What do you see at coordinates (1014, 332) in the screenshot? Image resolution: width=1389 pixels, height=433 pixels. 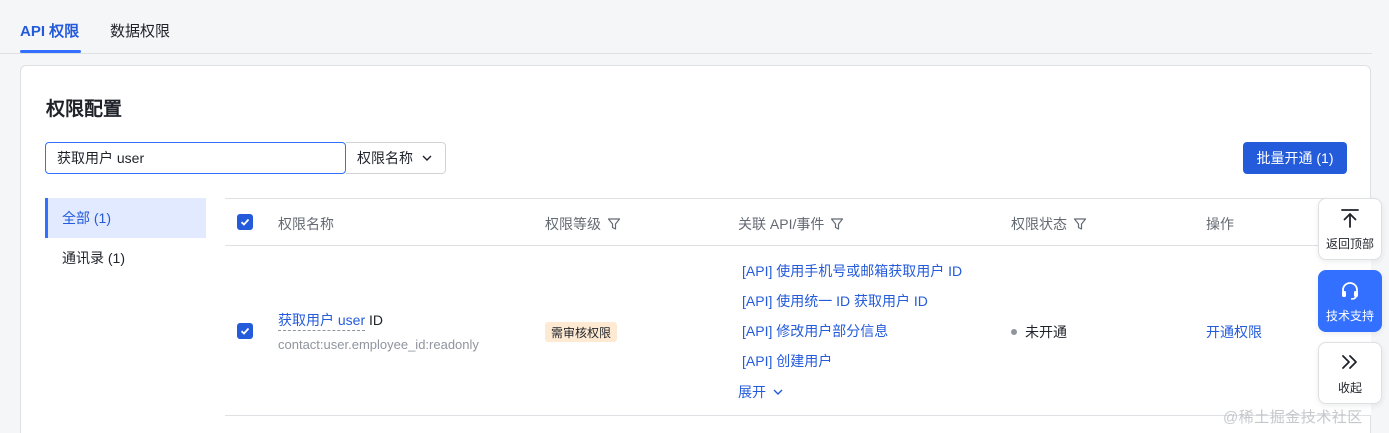 I see `status-dot` at bounding box center [1014, 332].